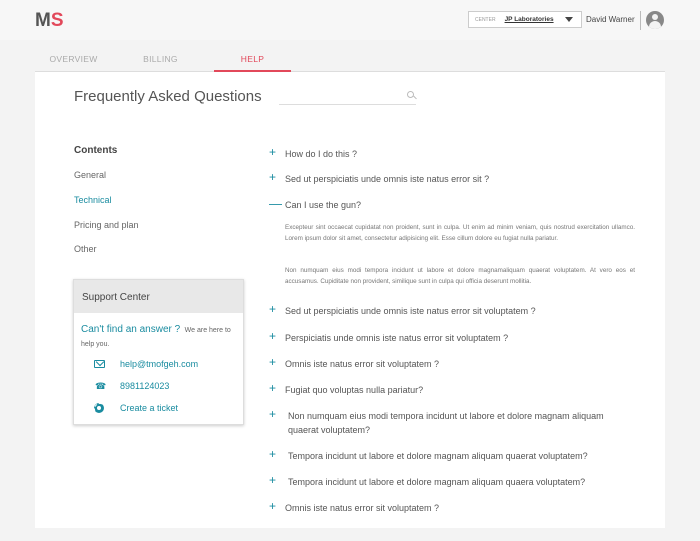 The image size is (700, 541). What do you see at coordinates (485, 19) in the screenshot?
I see `center-label: CENTER` at bounding box center [485, 19].